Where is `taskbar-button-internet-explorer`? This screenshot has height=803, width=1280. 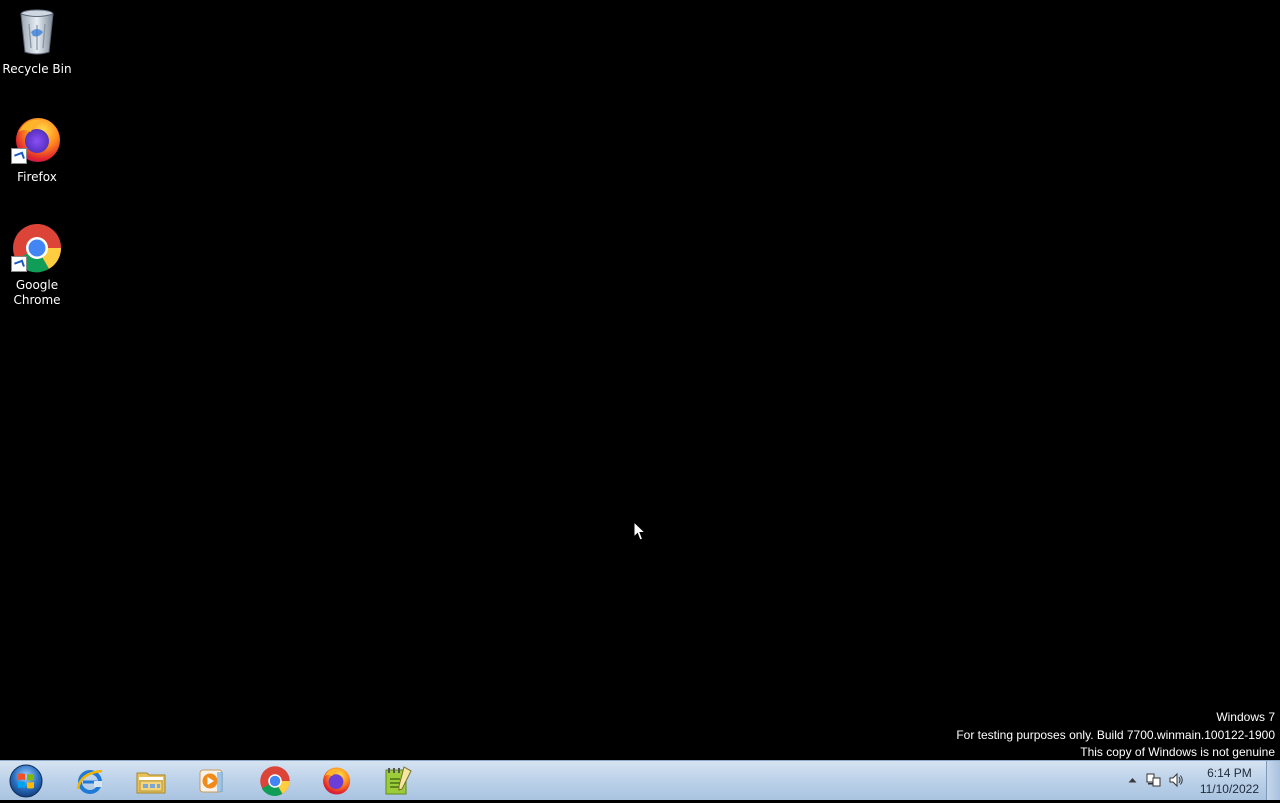 taskbar-button-internet-explorer is located at coordinates (90, 781).